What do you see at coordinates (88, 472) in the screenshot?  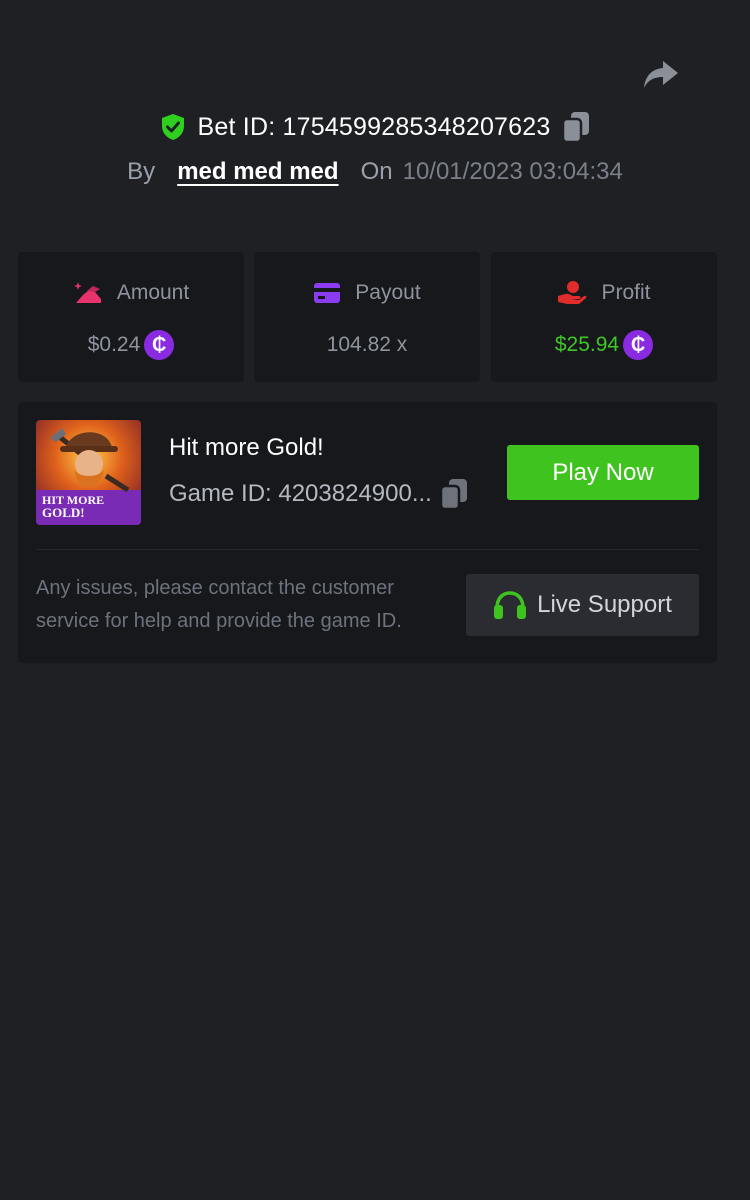 I see `game-thumbnail: HIT MORE GOLD!` at bounding box center [88, 472].